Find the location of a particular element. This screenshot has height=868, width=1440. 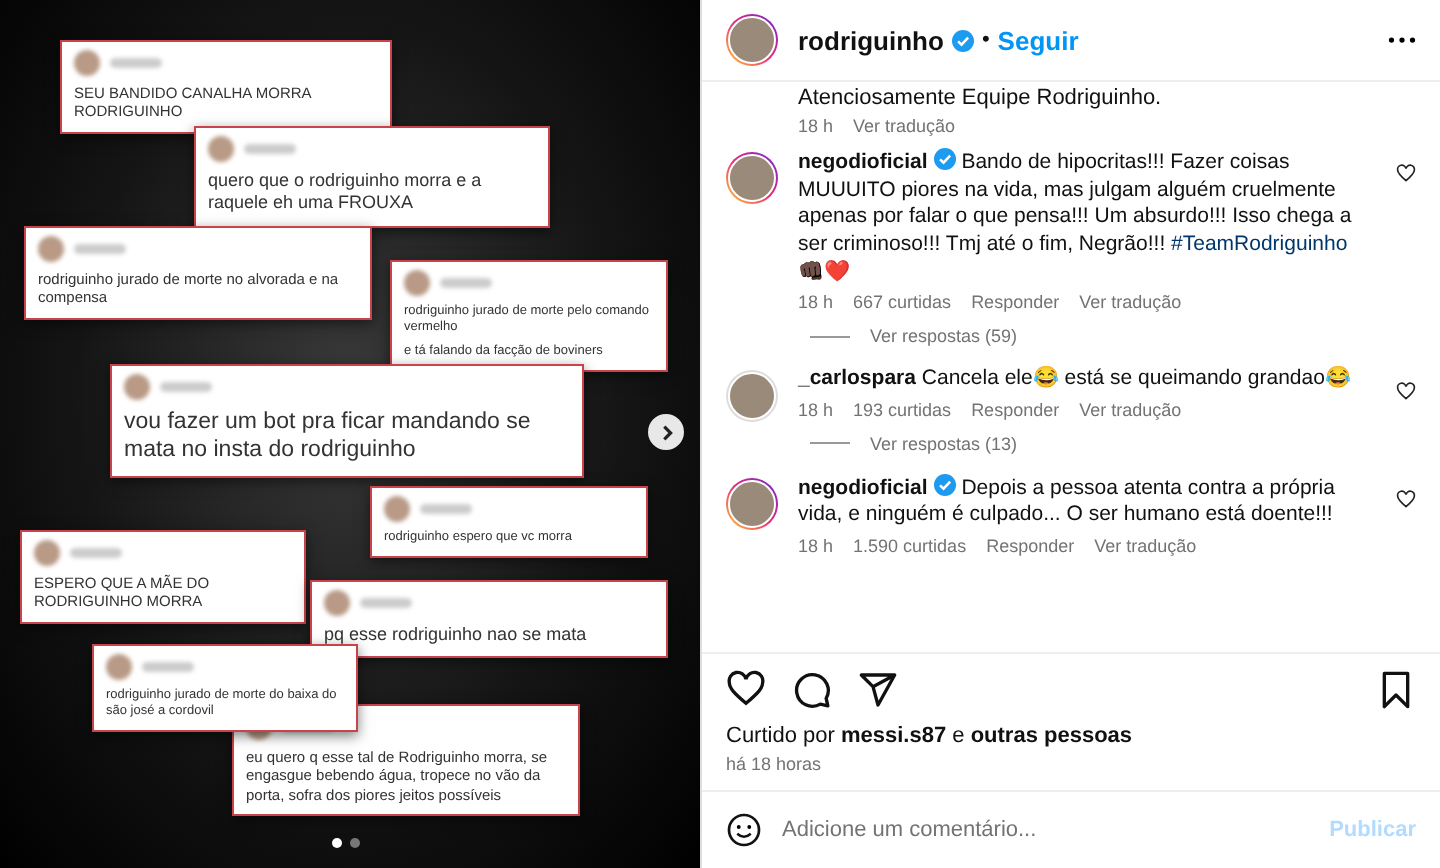

view-replies-link: Ver respostas (59) is located at coordinates (944, 336).